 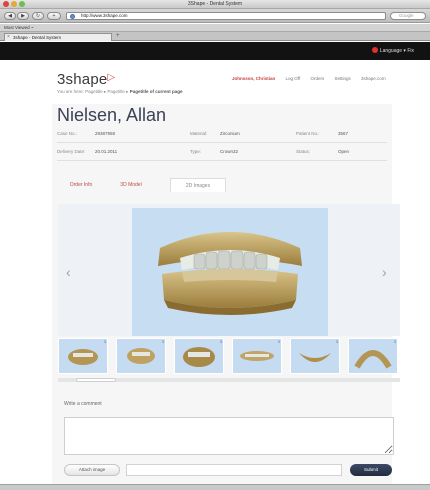 I want to click on case-no-value: 29387958, so click(x=105, y=133).